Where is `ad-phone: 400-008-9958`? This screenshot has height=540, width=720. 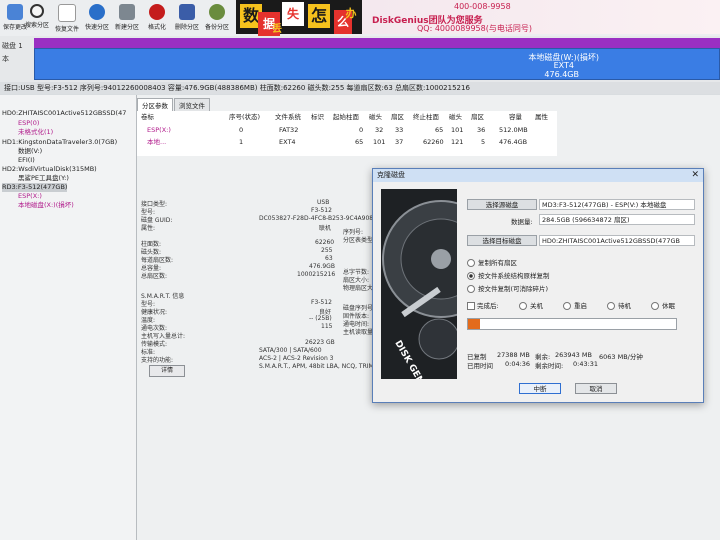 ad-phone: 400-008-9958 is located at coordinates (482, 6).